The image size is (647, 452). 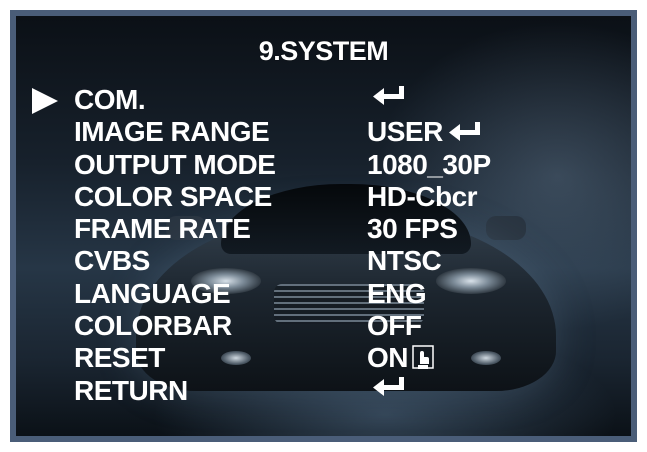 I want to click on menu-item-value-text: ENG, so click(x=397, y=293).